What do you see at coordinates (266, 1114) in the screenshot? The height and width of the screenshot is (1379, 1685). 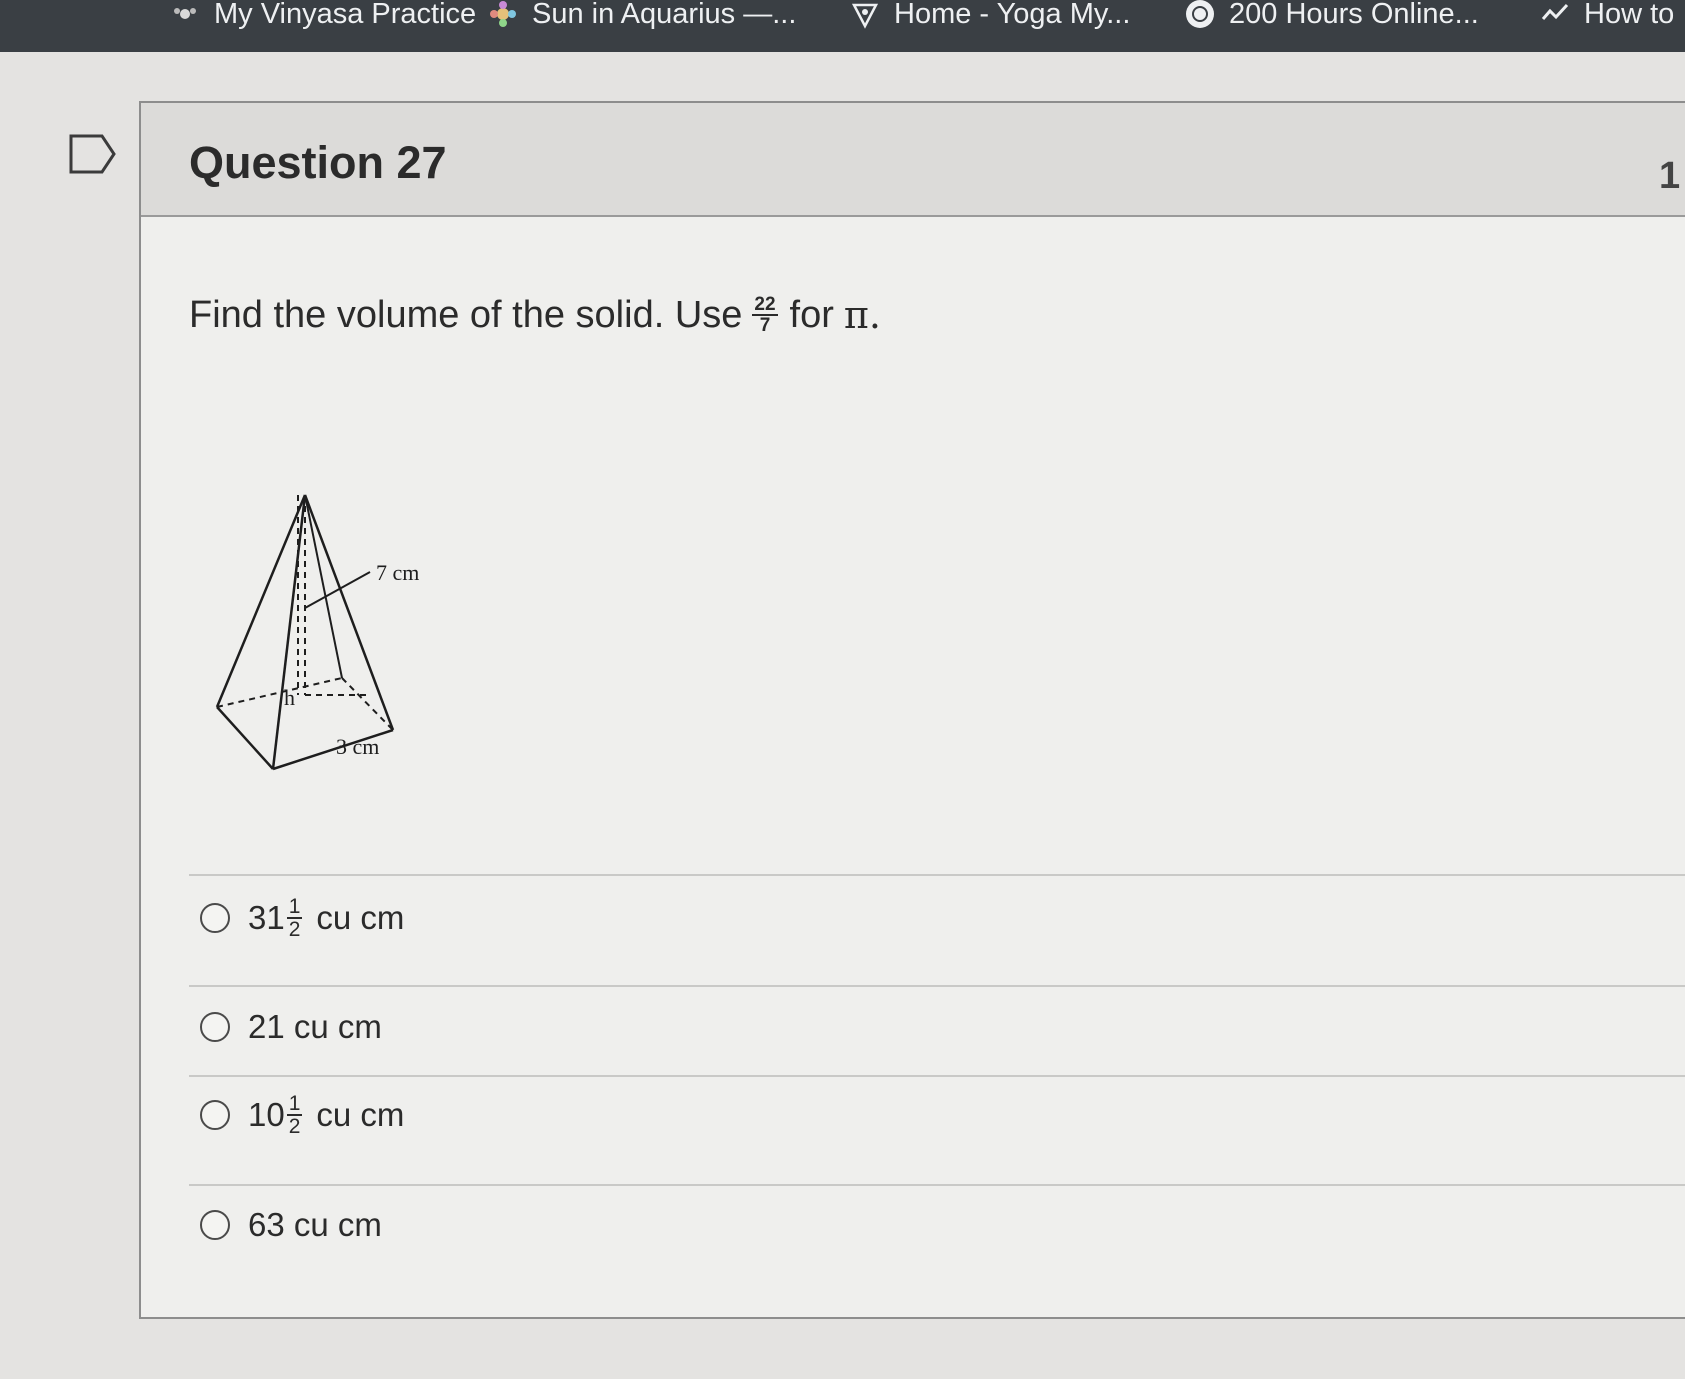 I see `option-whole: 10` at bounding box center [266, 1114].